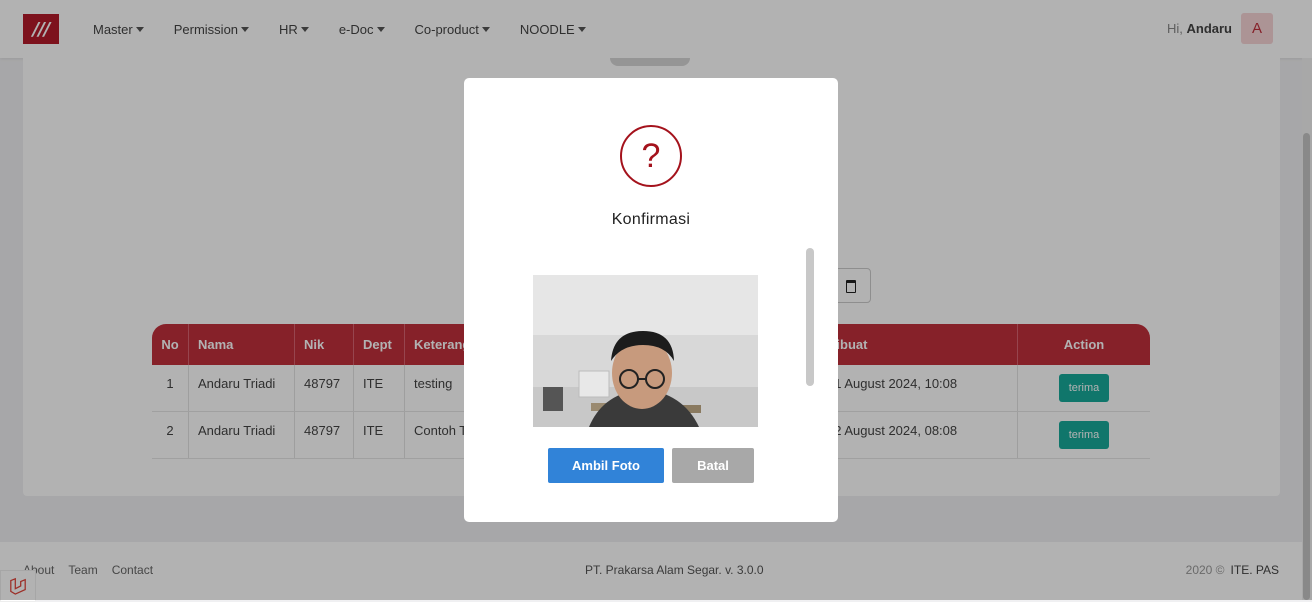 This screenshot has height=602, width=1312. I want to click on question-icon: ?, so click(651, 156).